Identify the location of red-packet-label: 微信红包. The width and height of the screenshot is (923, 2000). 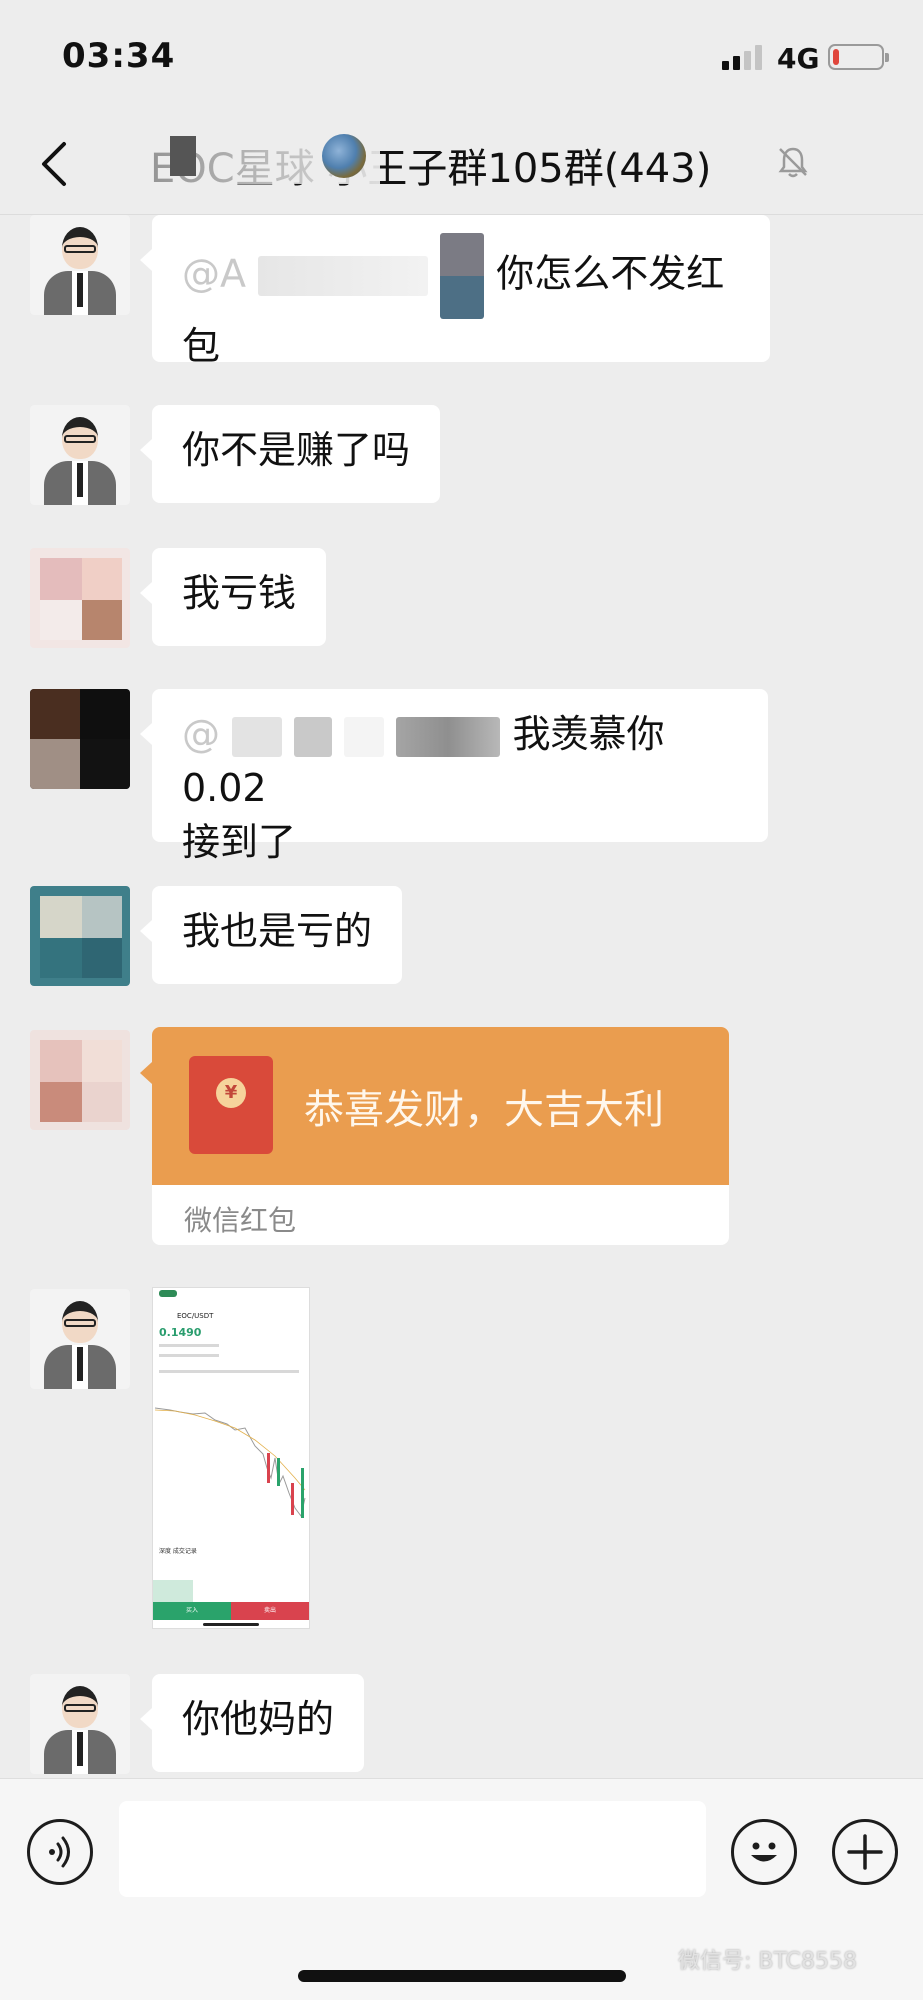
(240, 1220).